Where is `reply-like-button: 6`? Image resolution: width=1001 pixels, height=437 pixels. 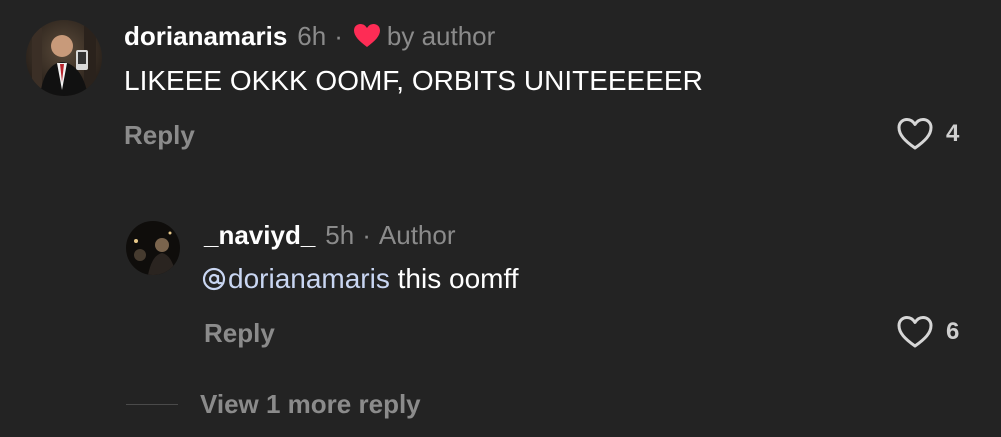
reply-like-button: 6 is located at coordinates (927, 332).